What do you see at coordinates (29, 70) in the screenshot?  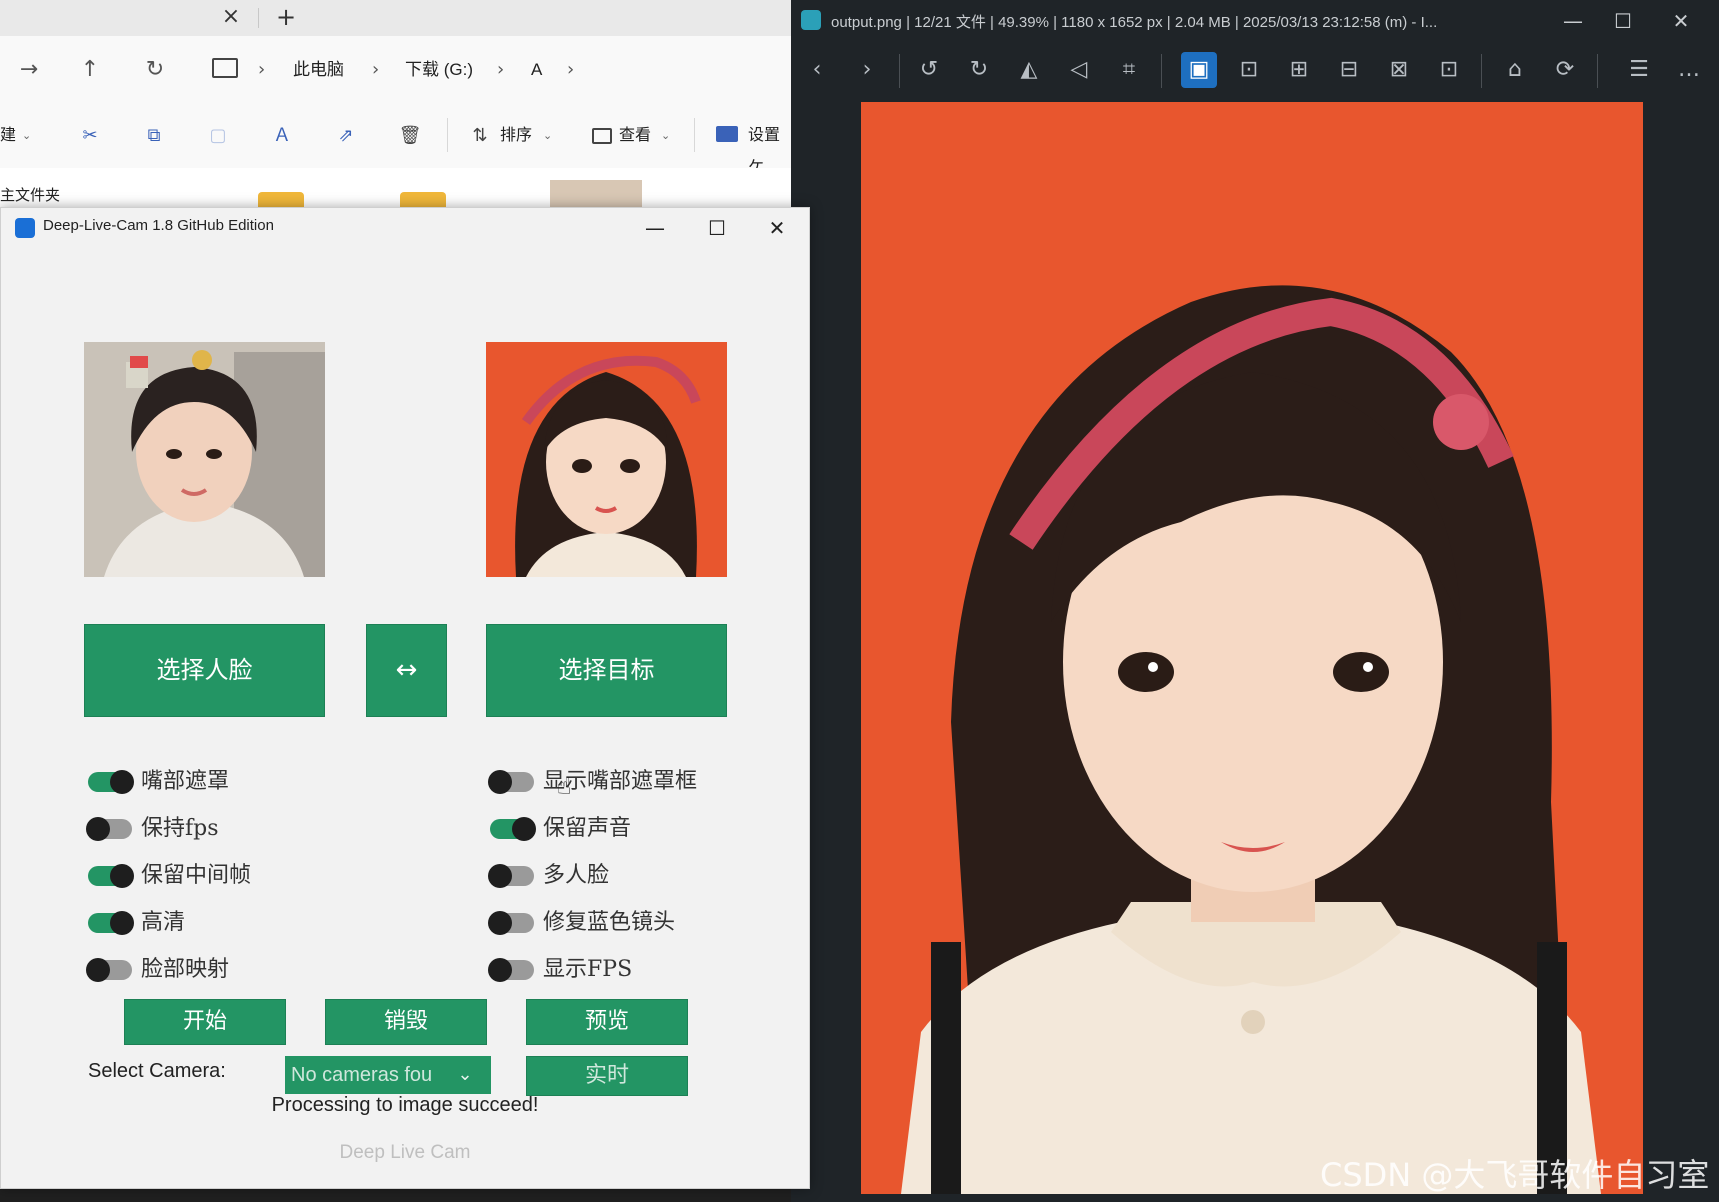 I see `forward-button: →` at bounding box center [29, 70].